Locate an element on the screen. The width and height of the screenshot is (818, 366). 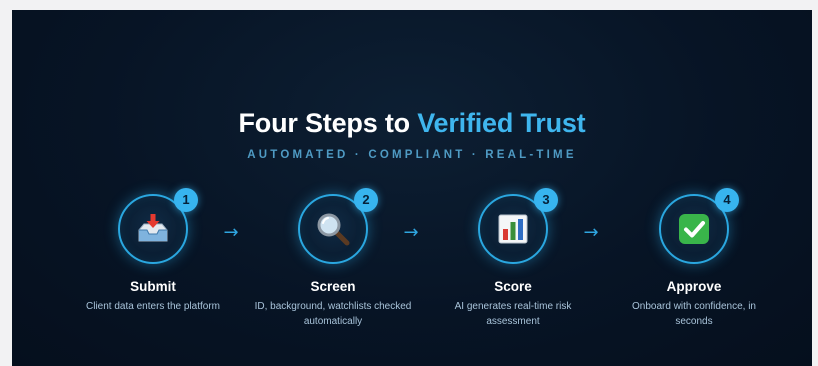
step-circle: 2 is located at coordinates (338, 226).